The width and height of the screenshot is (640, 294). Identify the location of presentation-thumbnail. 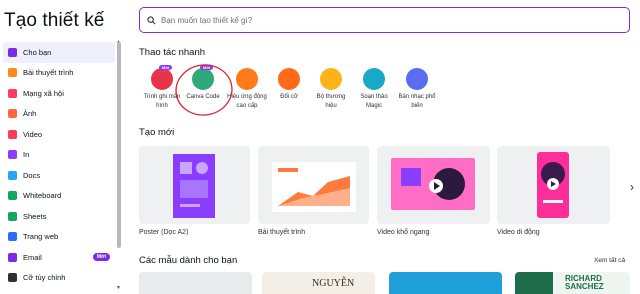
(314, 187).